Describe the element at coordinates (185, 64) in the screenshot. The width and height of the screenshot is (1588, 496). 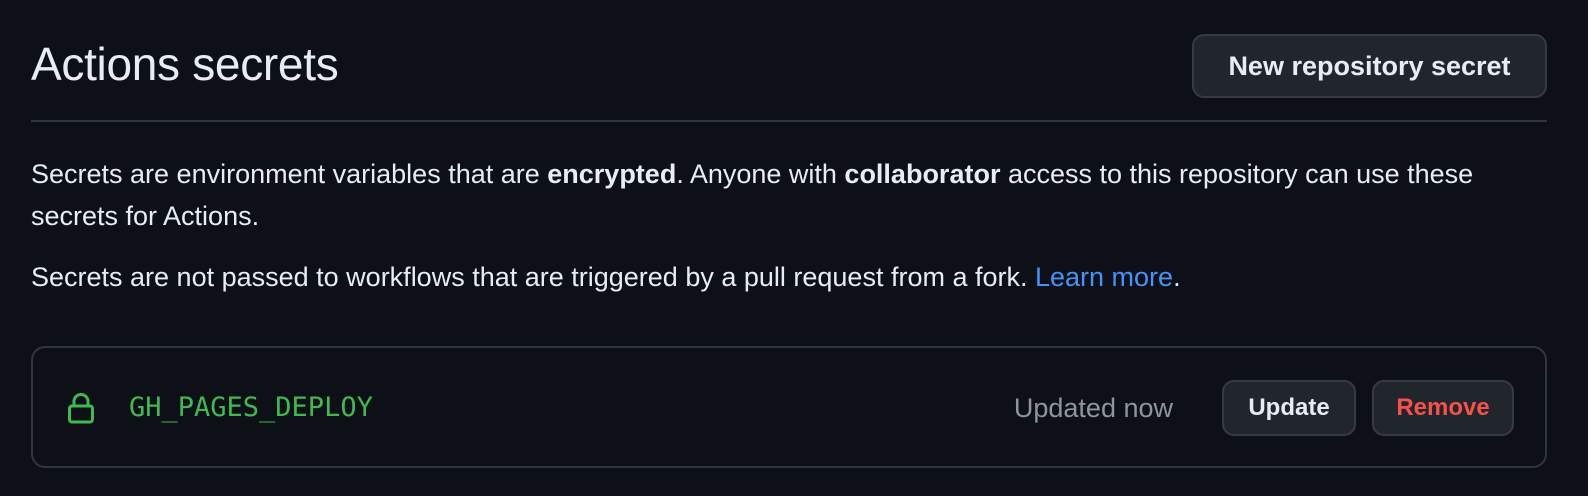
I see `page-title: Actions secrets` at that location.